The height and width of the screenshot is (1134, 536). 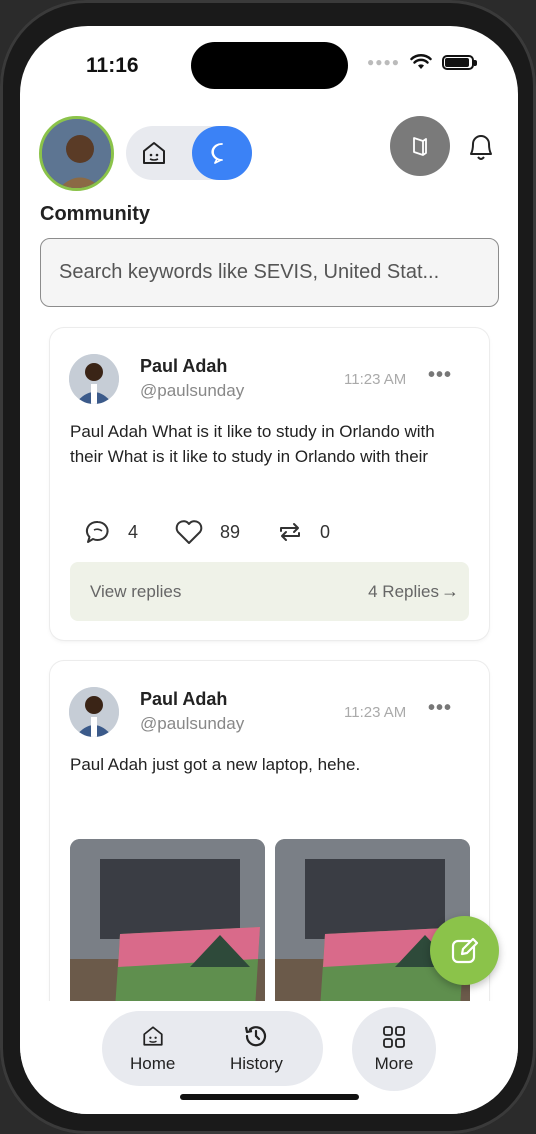 I want to click on post-actions: 4 89 0, so click(x=225, y=532).